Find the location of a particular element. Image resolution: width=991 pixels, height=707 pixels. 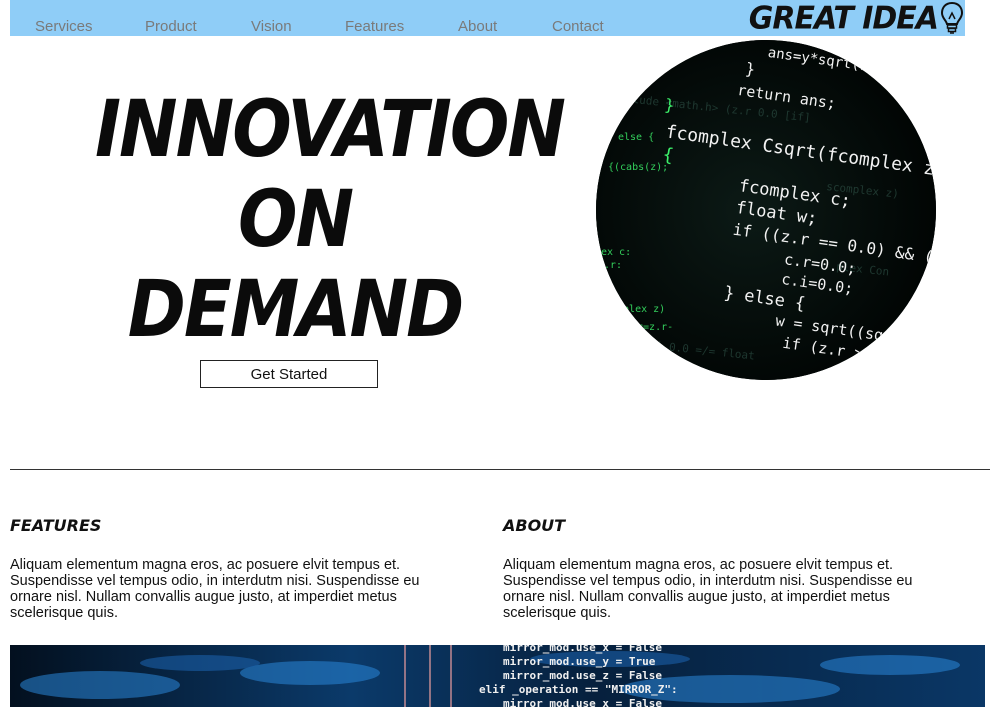

nav-item-contact: Contact is located at coordinates (578, 26).